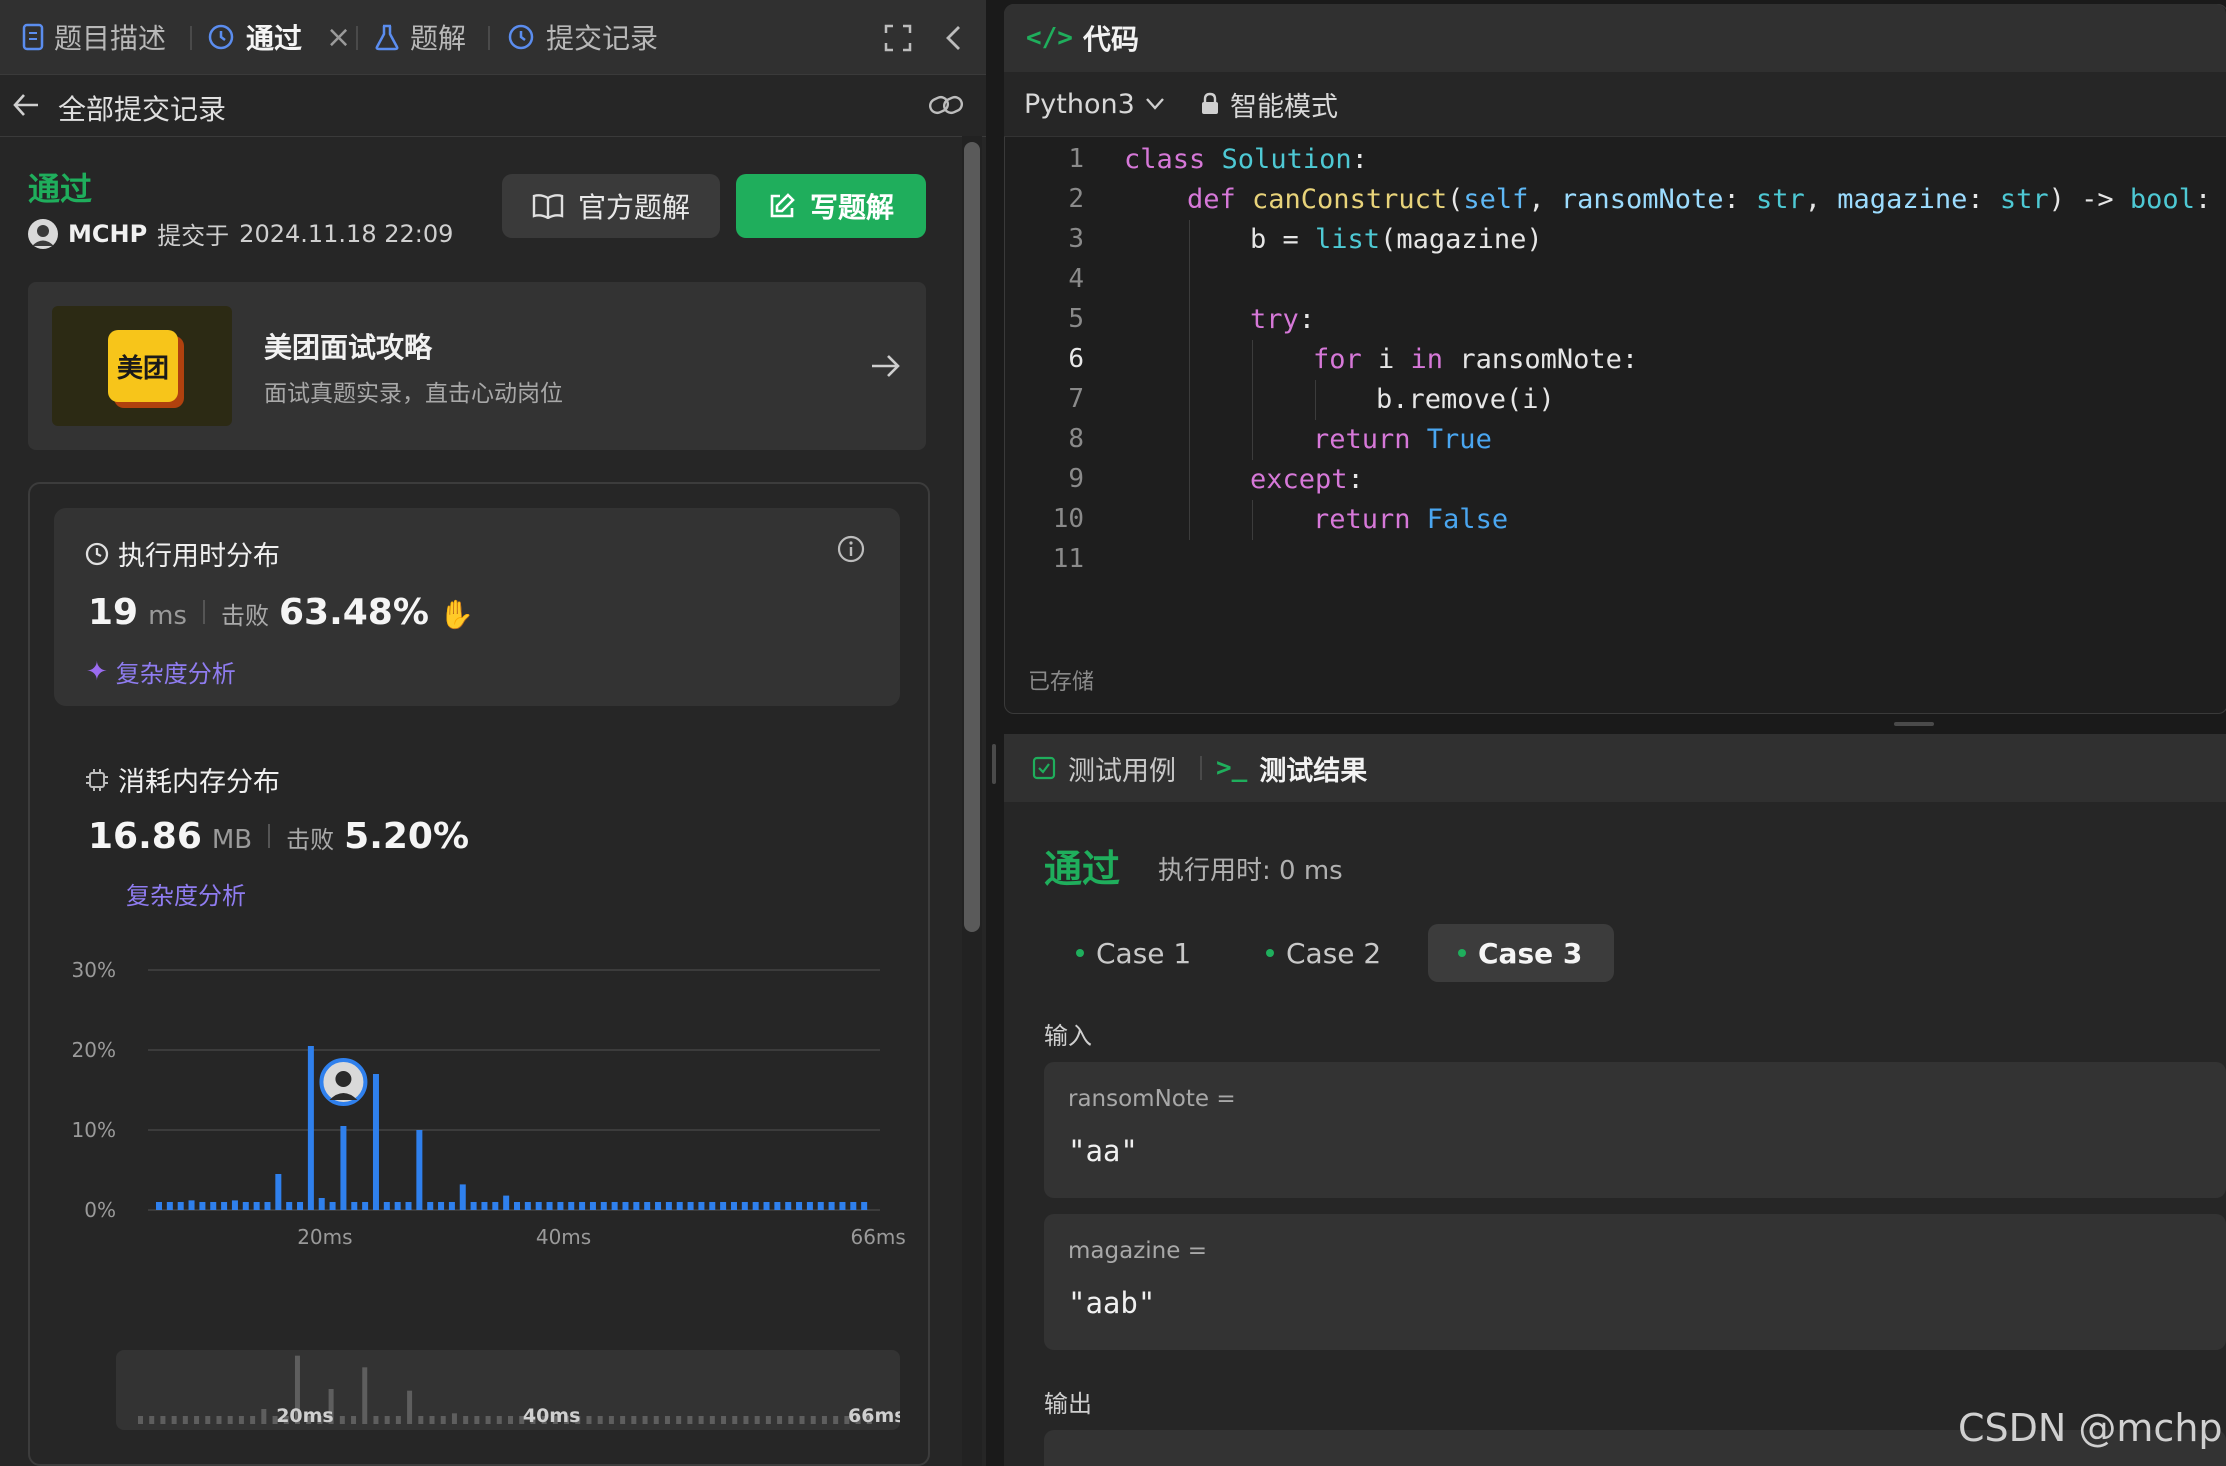  Describe the element at coordinates (851, 549) in the screenshot. I see `info-icon` at that location.